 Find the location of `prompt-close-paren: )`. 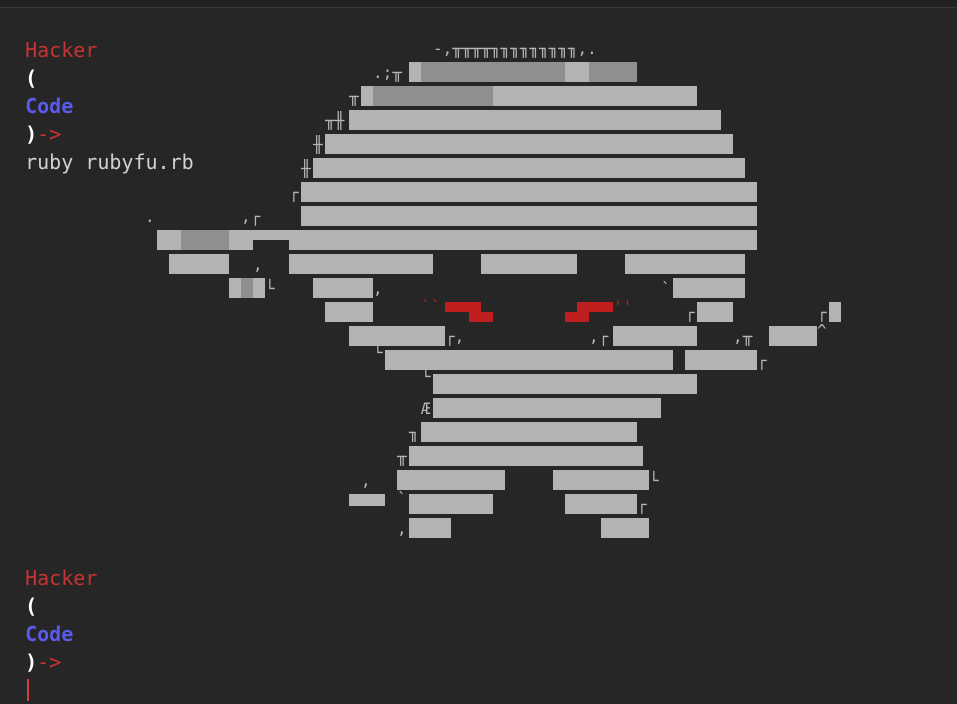

prompt-close-paren: ) is located at coordinates (31, 662).